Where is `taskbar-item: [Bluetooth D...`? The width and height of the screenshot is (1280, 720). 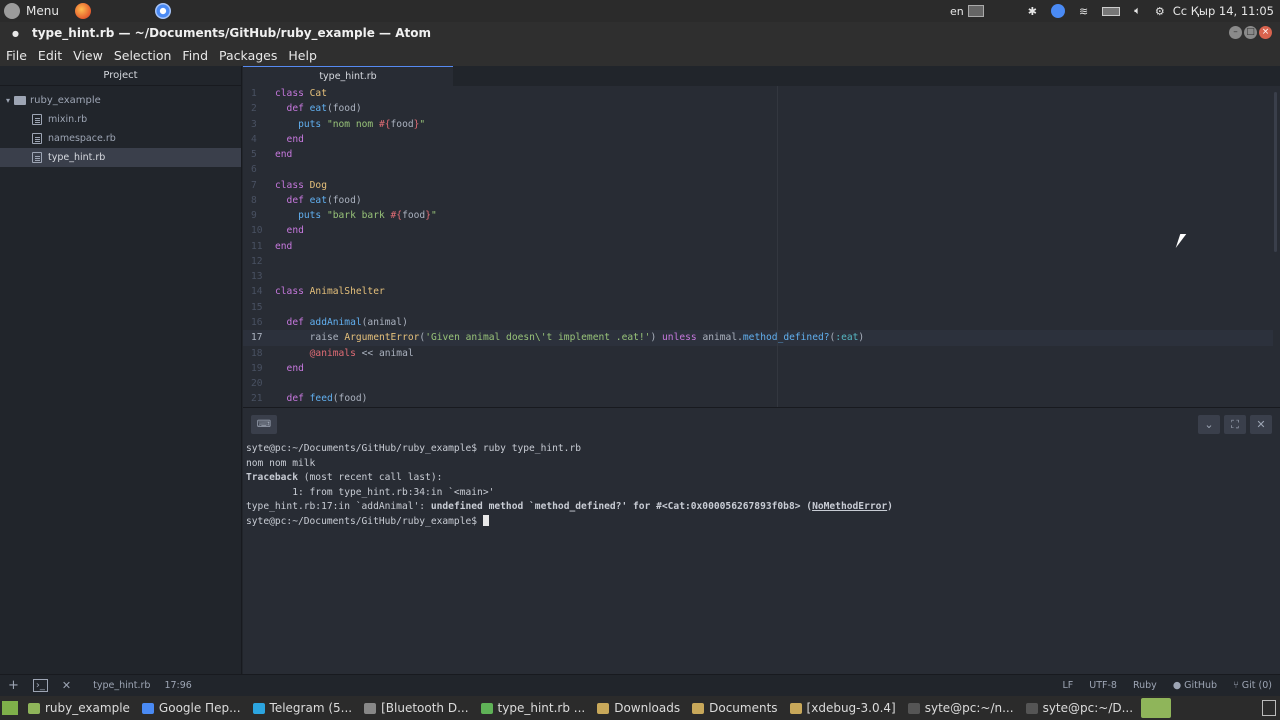 taskbar-item: [Bluetooth D... is located at coordinates (416, 708).